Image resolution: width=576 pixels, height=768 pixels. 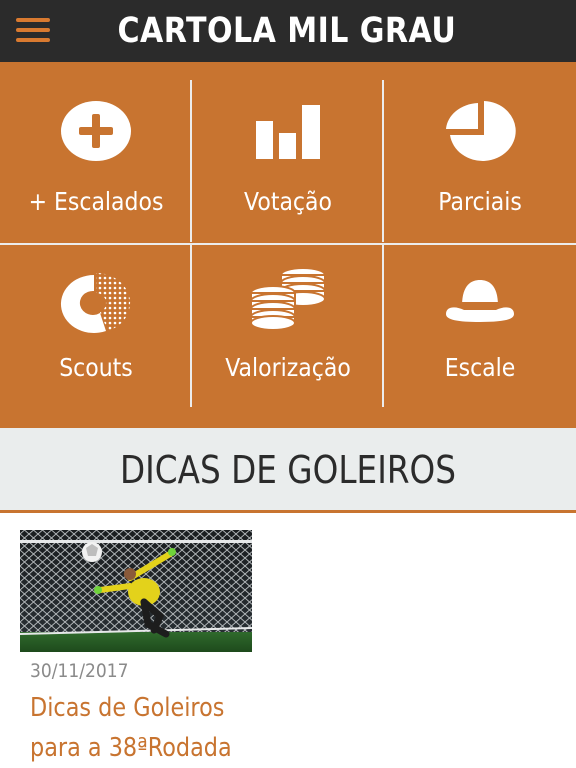 I want to click on hat-icon, so click(x=480, y=301).